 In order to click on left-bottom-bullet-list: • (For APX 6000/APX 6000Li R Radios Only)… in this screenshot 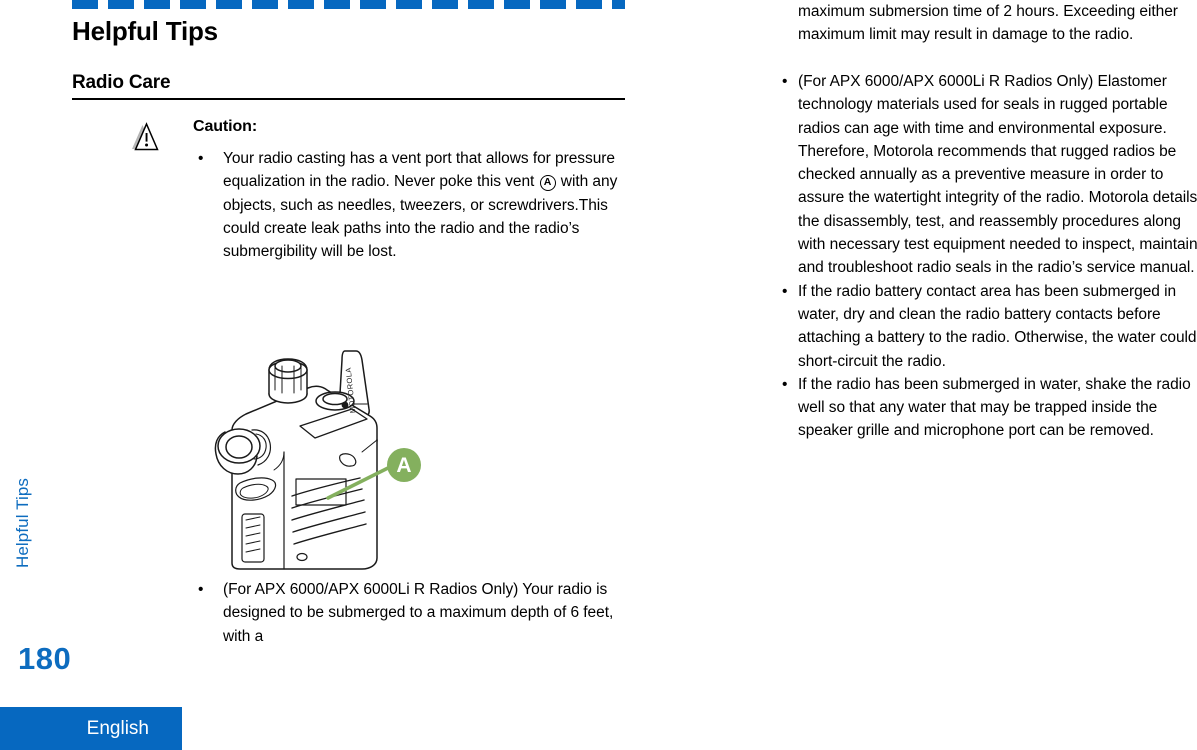, I will do `click(416, 613)`.